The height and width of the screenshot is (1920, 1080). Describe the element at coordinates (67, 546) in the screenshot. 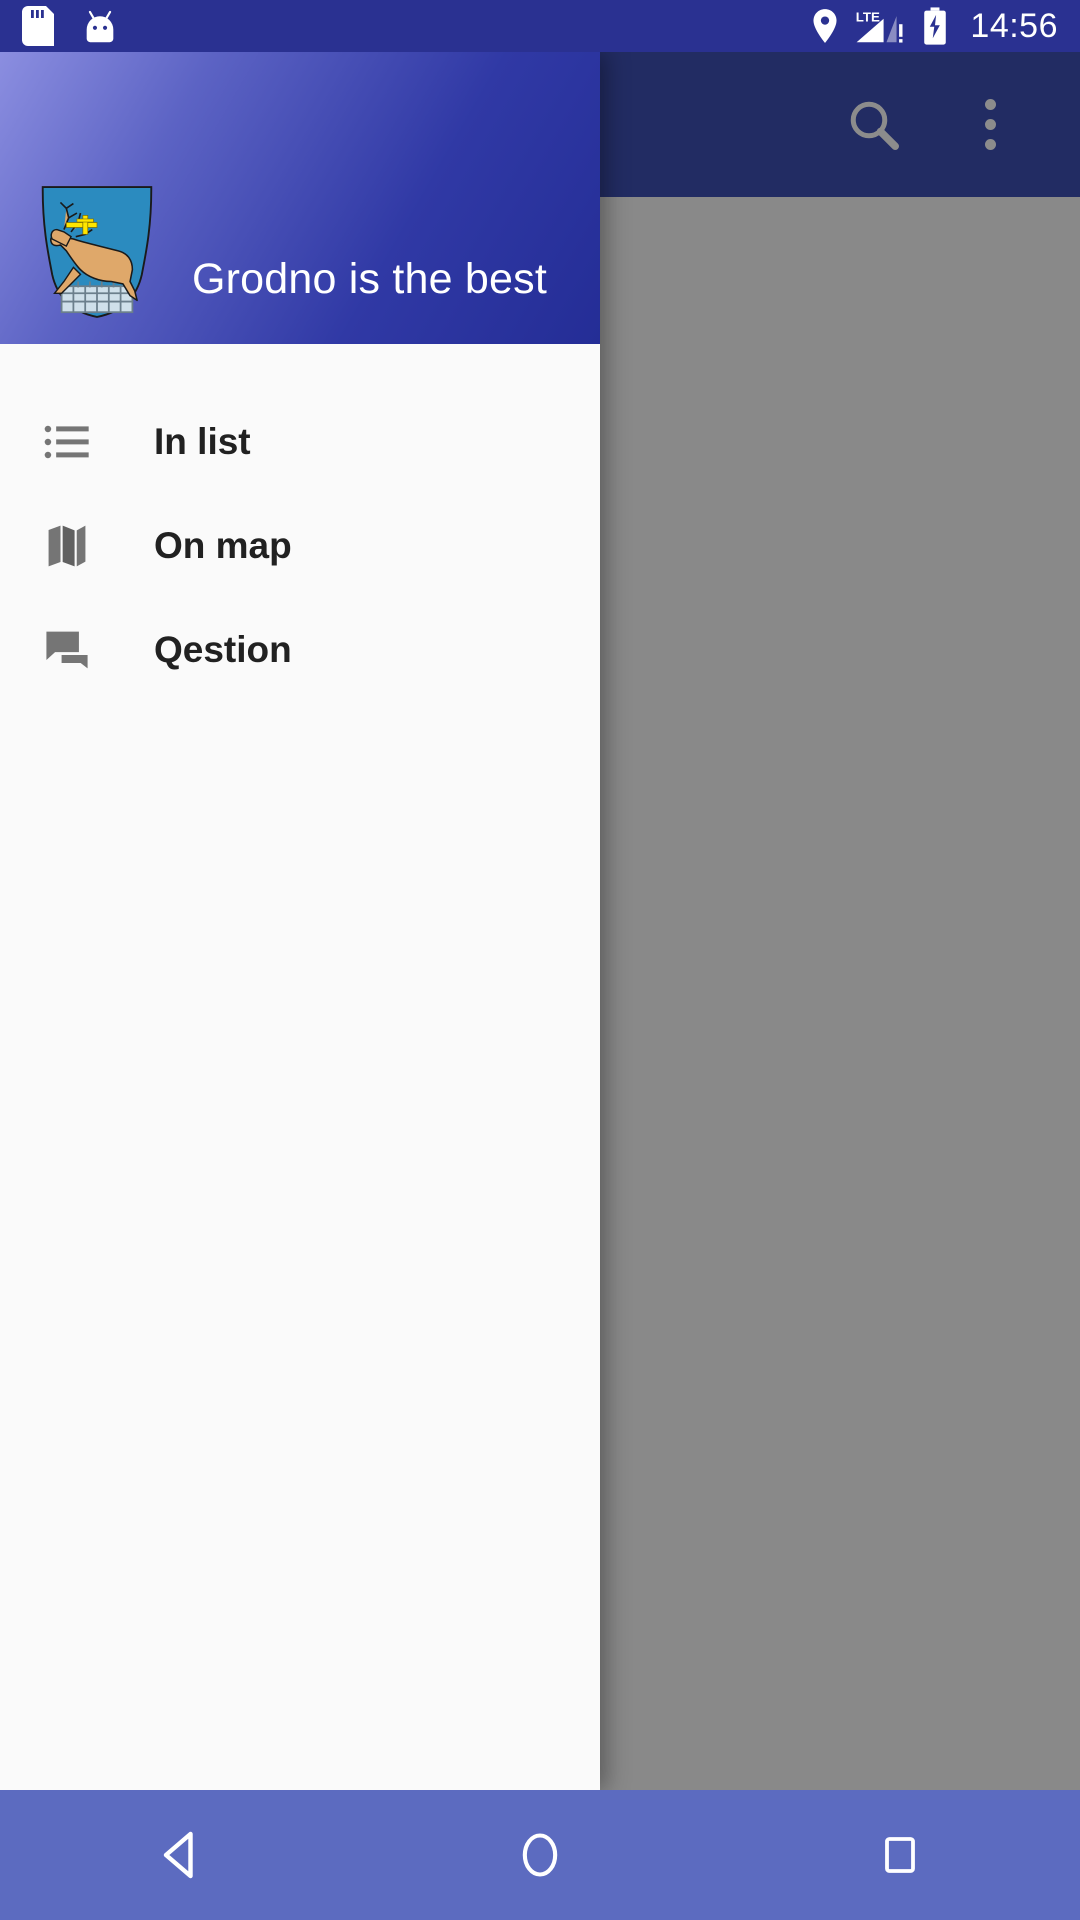

I see `map-icon` at that location.